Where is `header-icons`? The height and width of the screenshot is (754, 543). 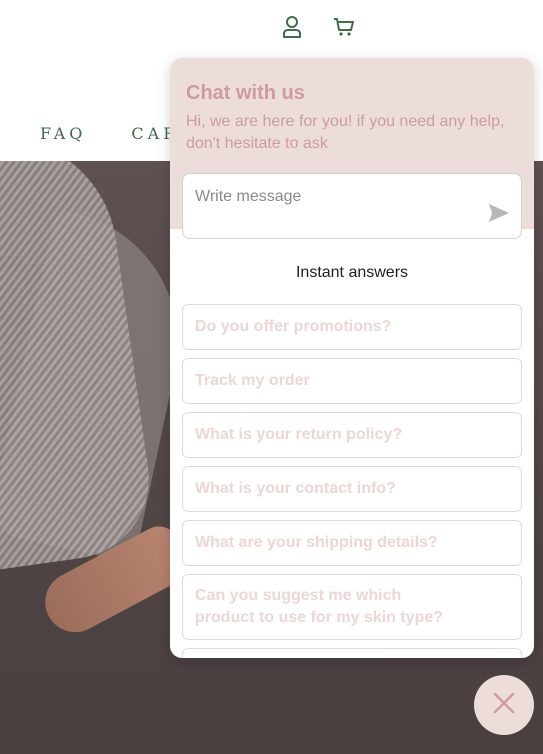 header-icons is located at coordinates (318, 27).